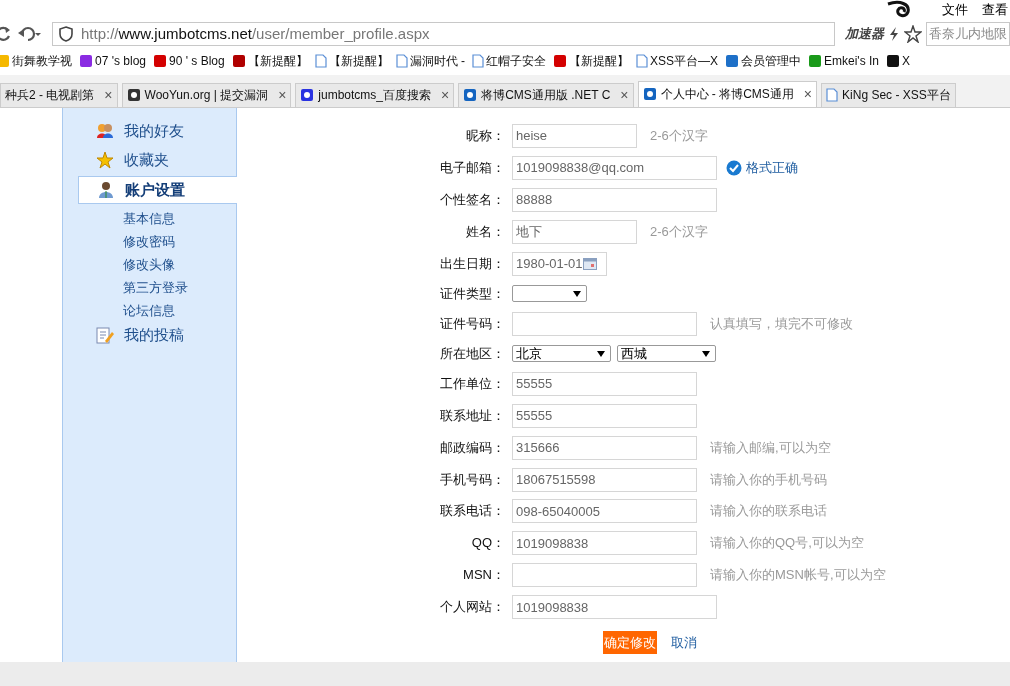 The height and width of the screenshot is (686, 1010). Describe the element at coordinates (589, 263) in the screenshot. I see `calendar-icon` at that location.